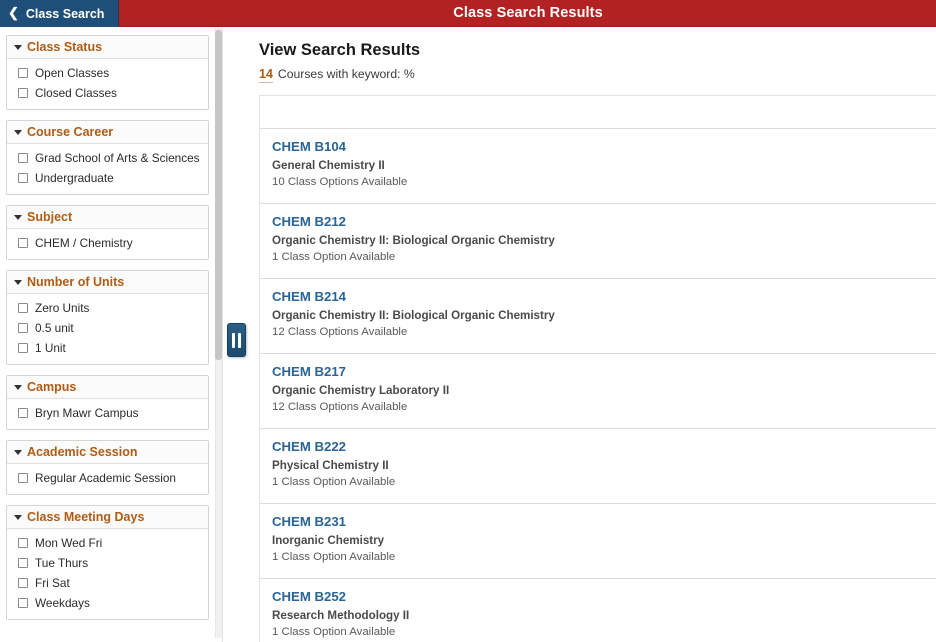 This screenshot has height=642, width=936. Describe the element at coordinates (107, 603) in the screenshot. I see `facet-option: Weekdays` at that location.